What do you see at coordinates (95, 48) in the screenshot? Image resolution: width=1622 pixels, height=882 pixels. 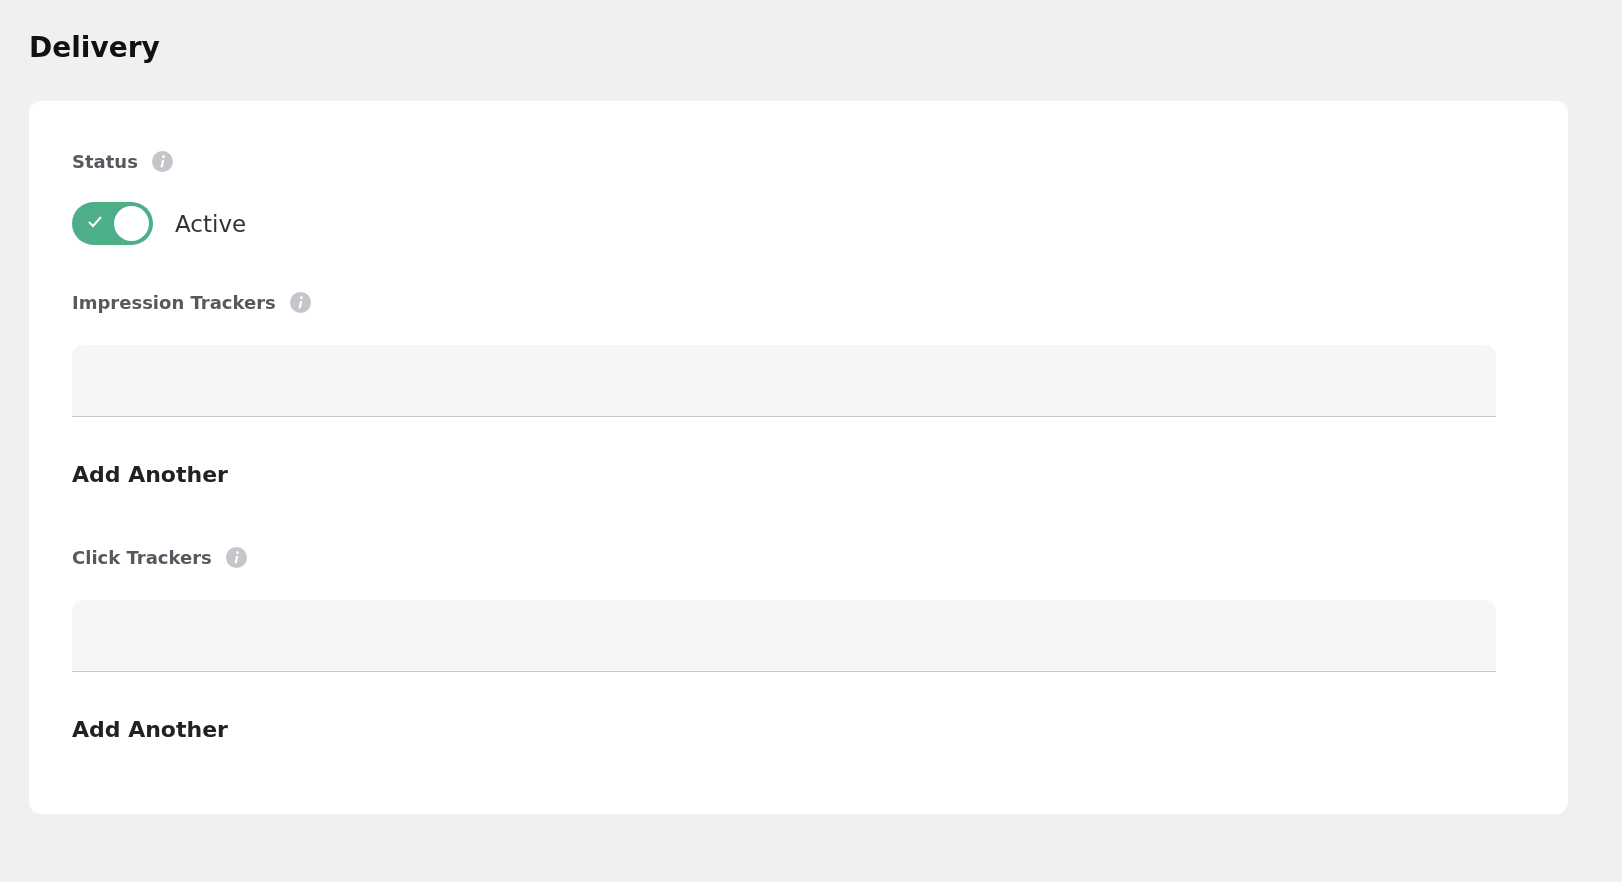 I see `page-title: Delivery` at bounding box center [95, 48].